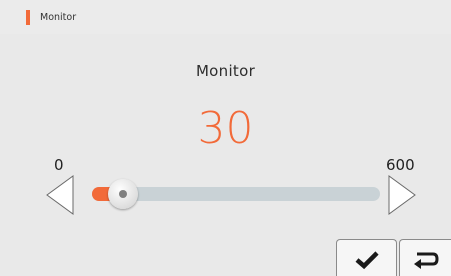 The image size is (451, 276). I want to click on header-accent-bar, so click(28, 17).